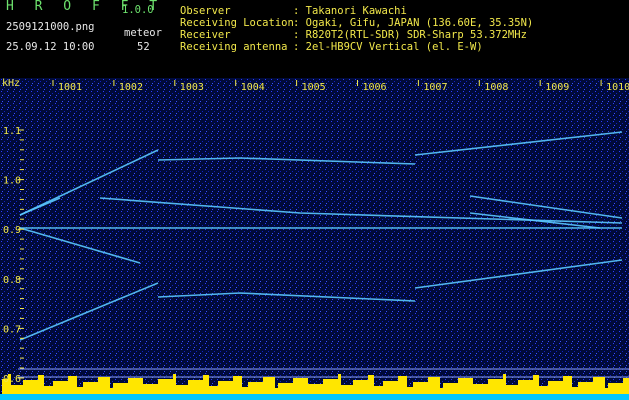  I want to click on x-tick-label: 1003, so click(192, 87).